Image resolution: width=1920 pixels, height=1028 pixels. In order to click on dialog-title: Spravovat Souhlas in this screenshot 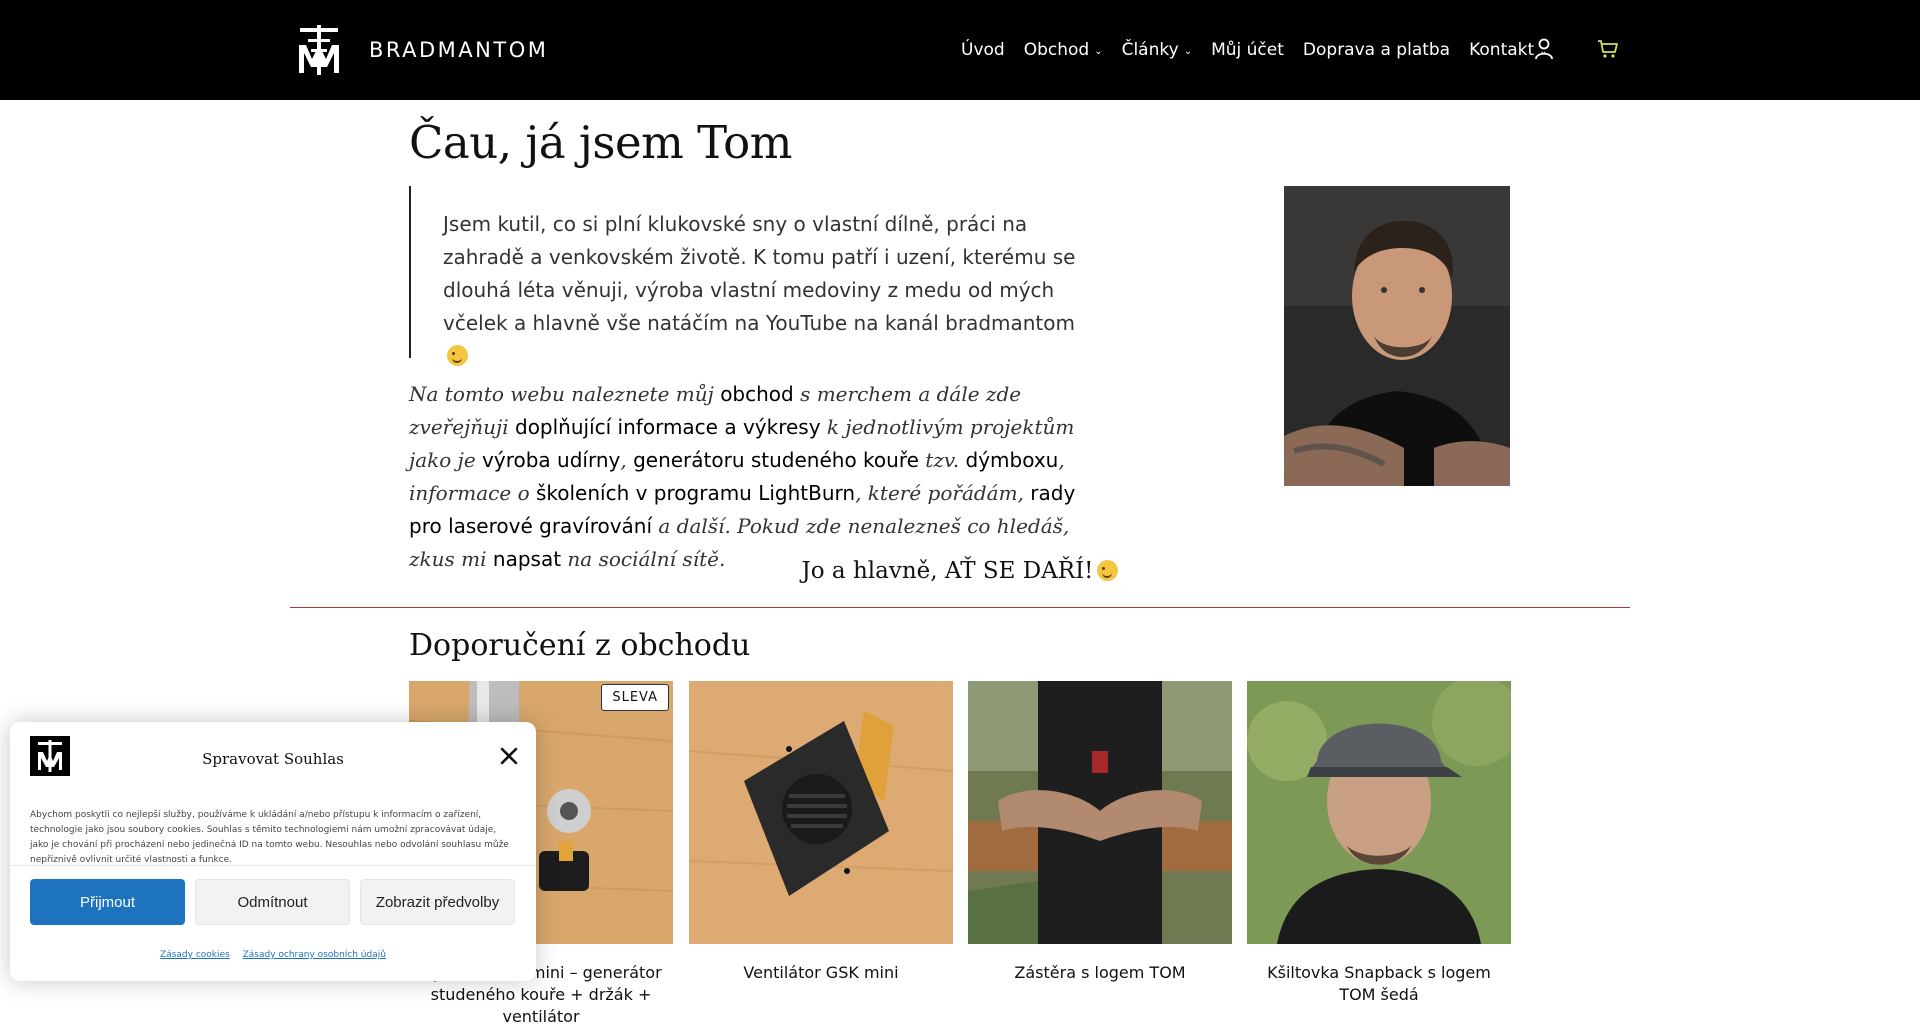, I will do `click(273, 759)`.